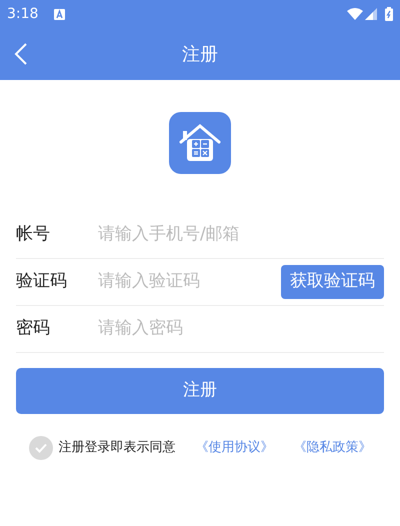 This screenshot has height=526, width=400. I want to click on agreement-link: 《使用协议》, so click(235, 448).